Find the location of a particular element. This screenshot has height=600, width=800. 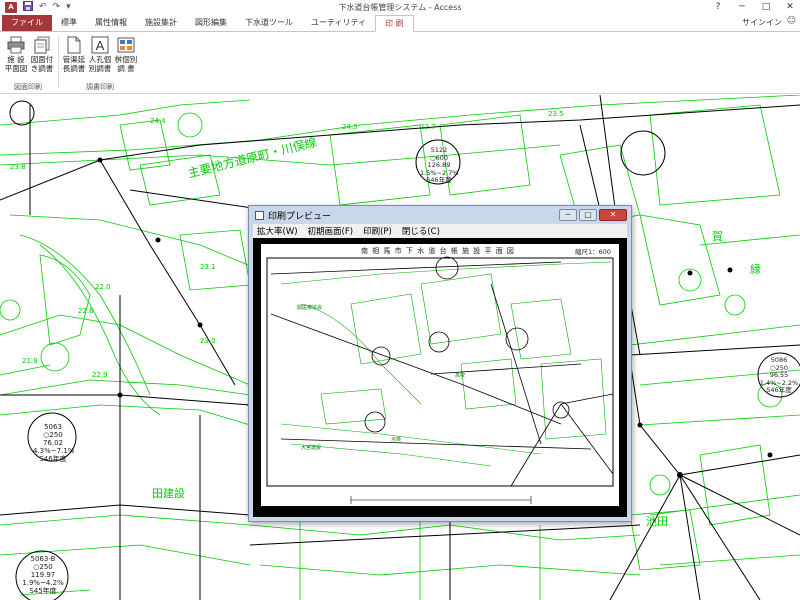

basin-report-button: 桝個別 調 書 is located at coordinates (126, 58).